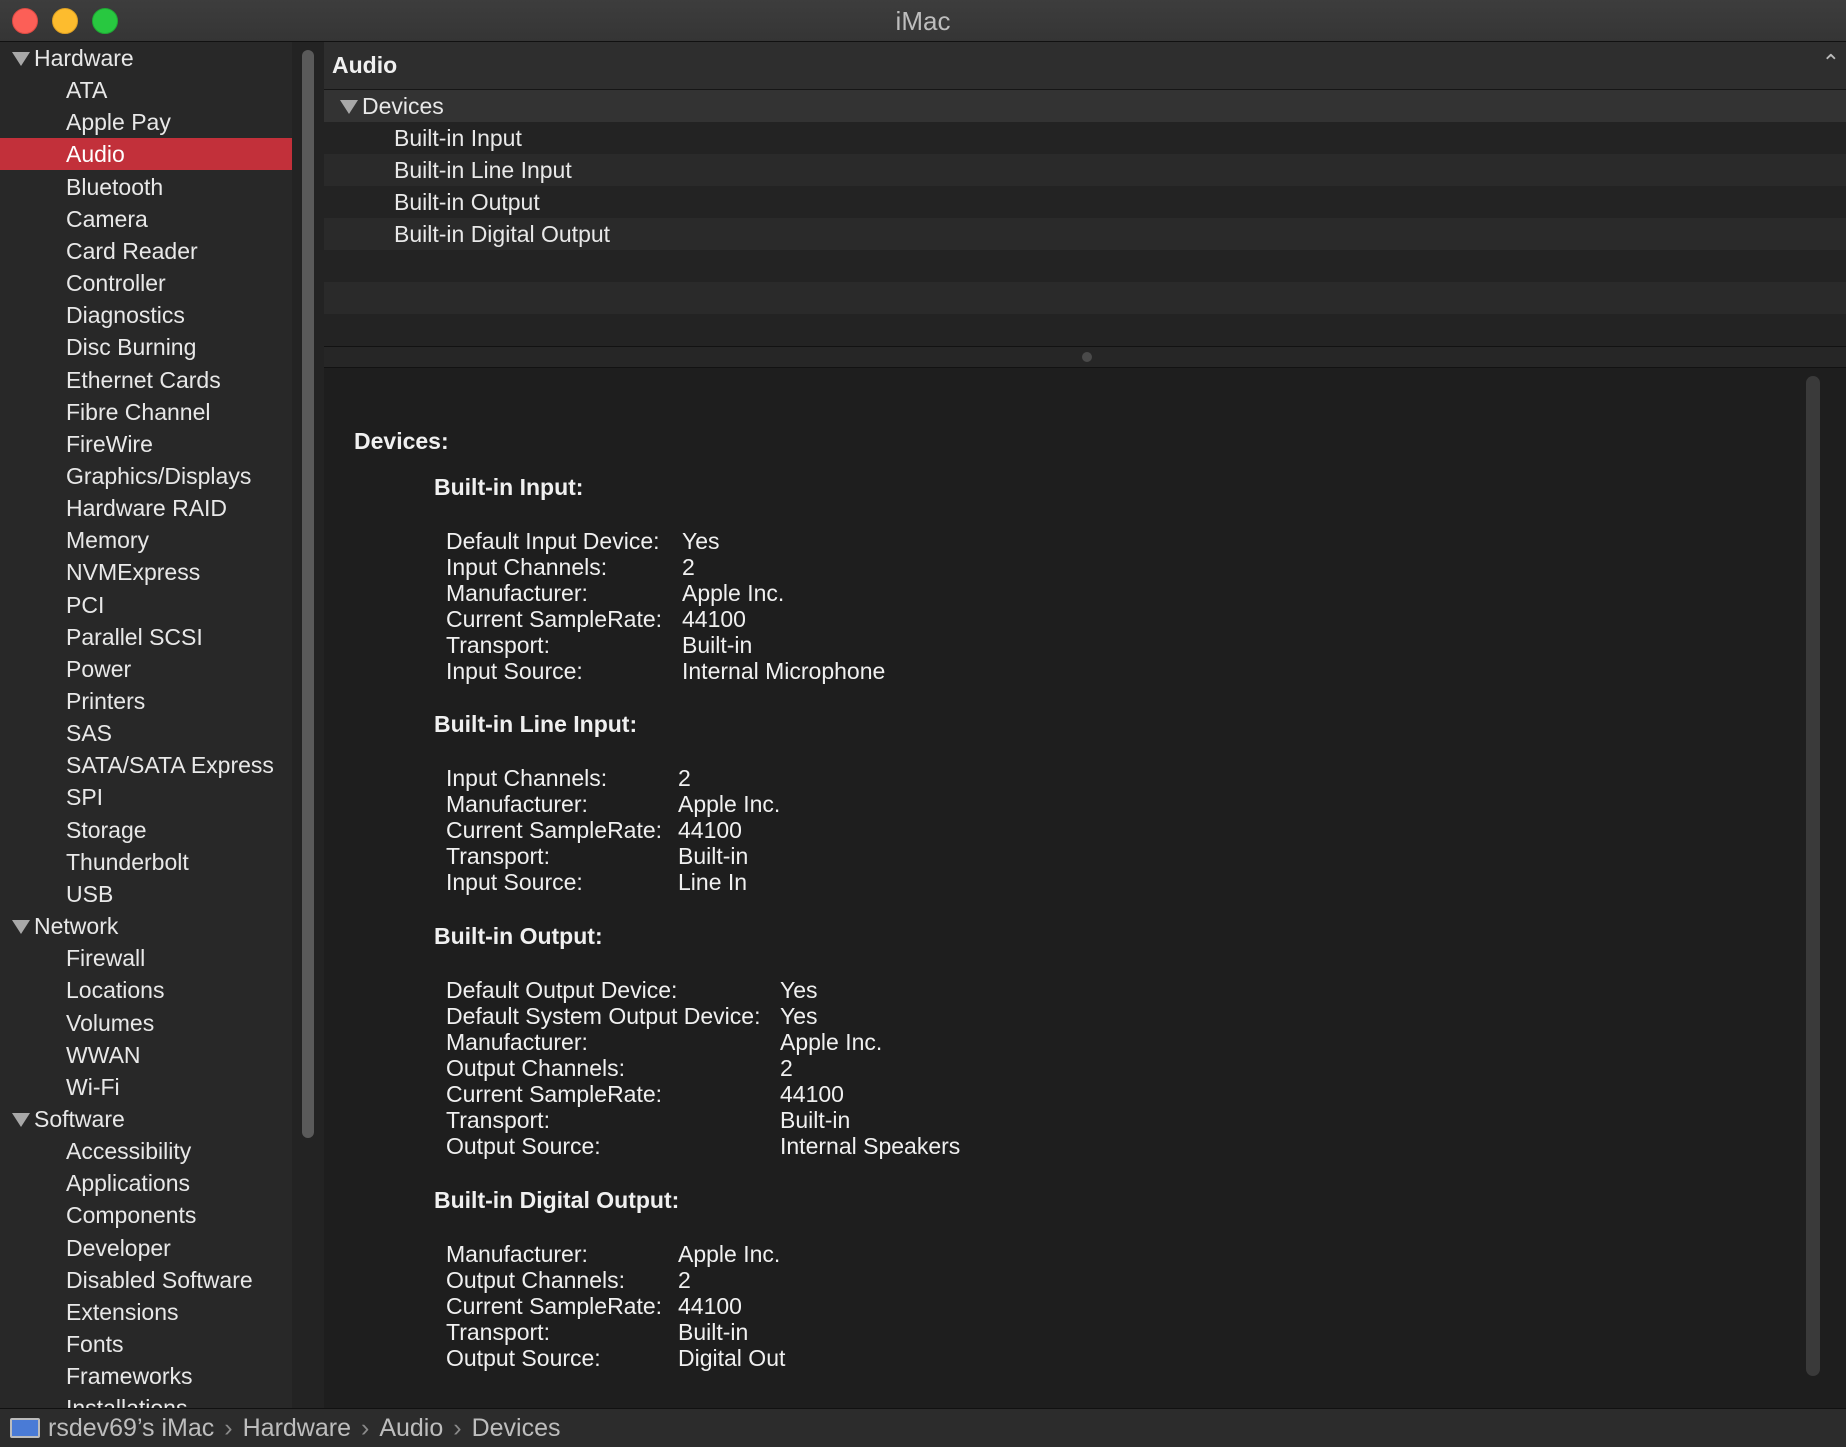 The height and width of the screenshot is (1447, 1846). Describe the element at coordinates (146, 862) in the screenshot. I see `sidebar-item: Thunderbolt` at that location.